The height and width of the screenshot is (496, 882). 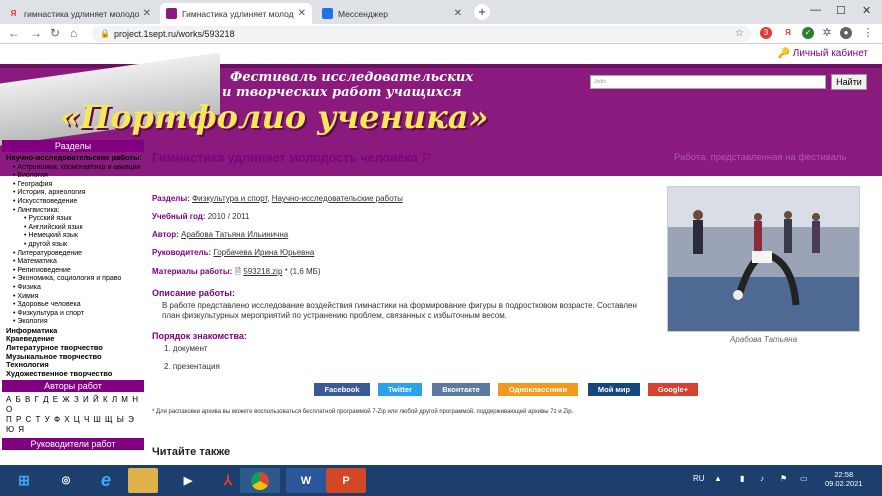 I want to click on read-also-heading: Читайте также, so click(x=191, y=452).